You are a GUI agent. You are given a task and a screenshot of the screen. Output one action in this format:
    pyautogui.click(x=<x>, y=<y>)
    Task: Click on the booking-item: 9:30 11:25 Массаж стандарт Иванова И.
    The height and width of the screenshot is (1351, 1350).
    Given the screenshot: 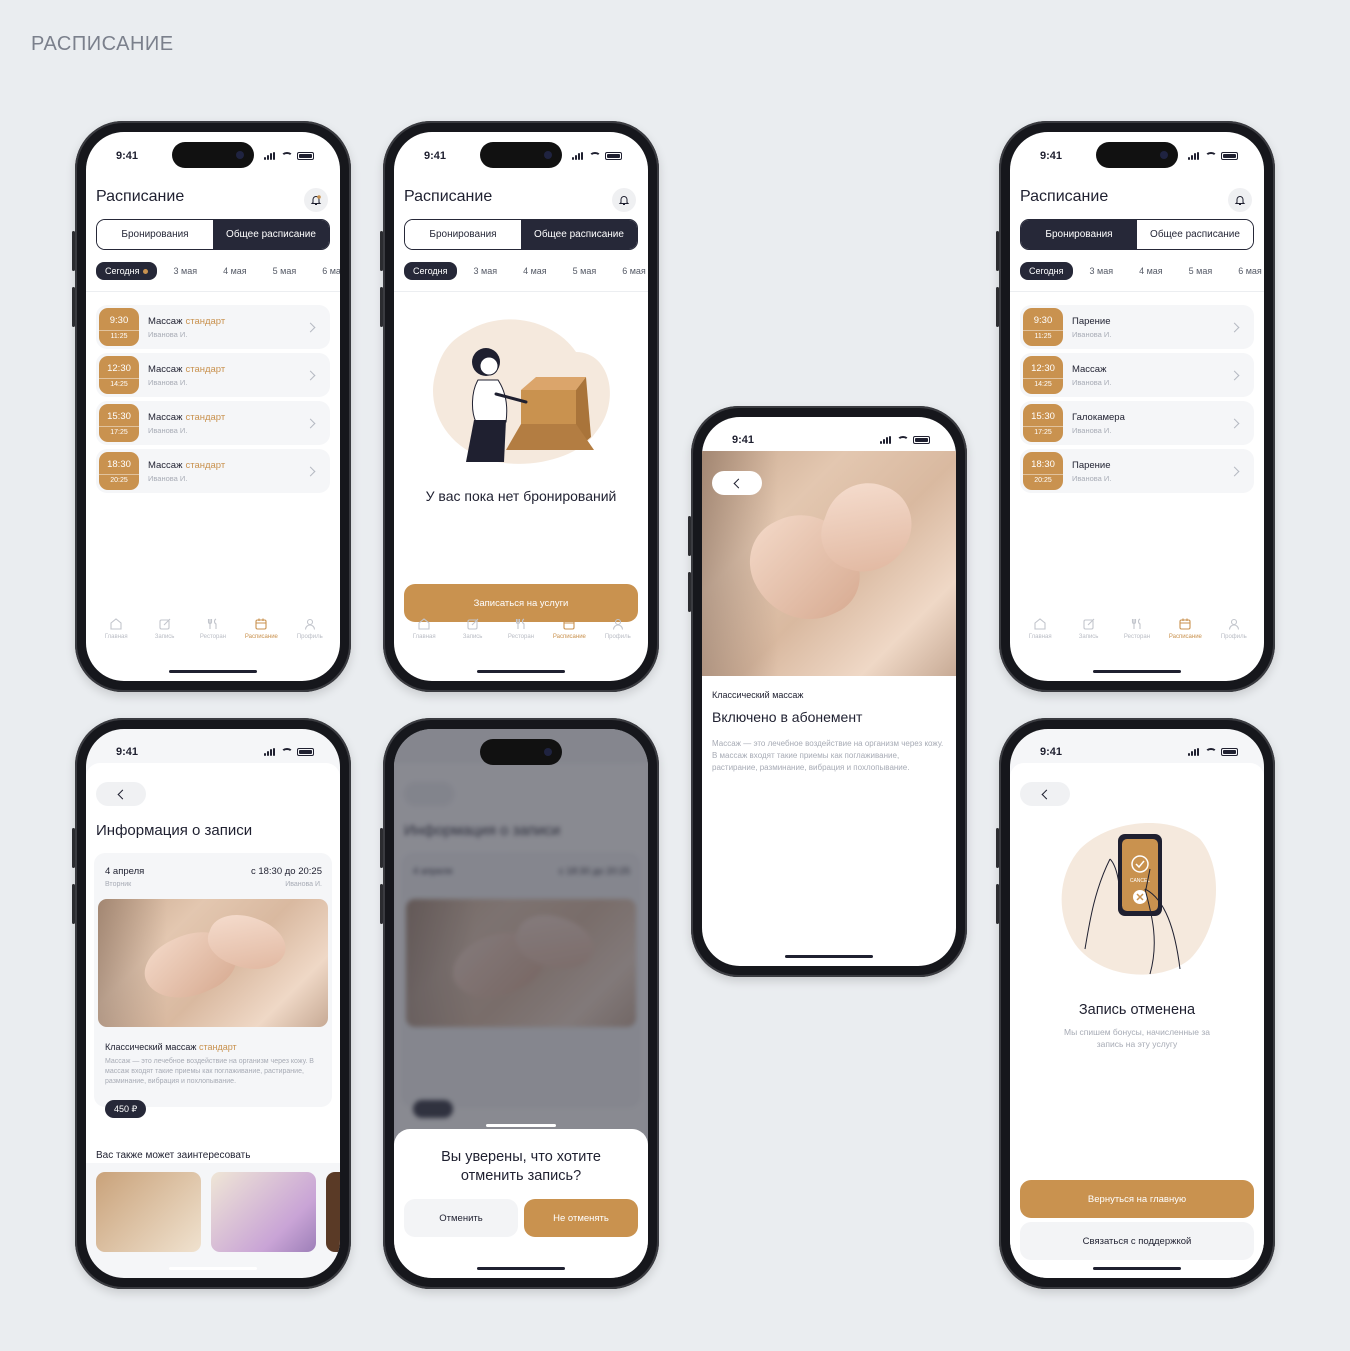 What is the action you would take?
    pyautogui.click(x=213, y=327)
    